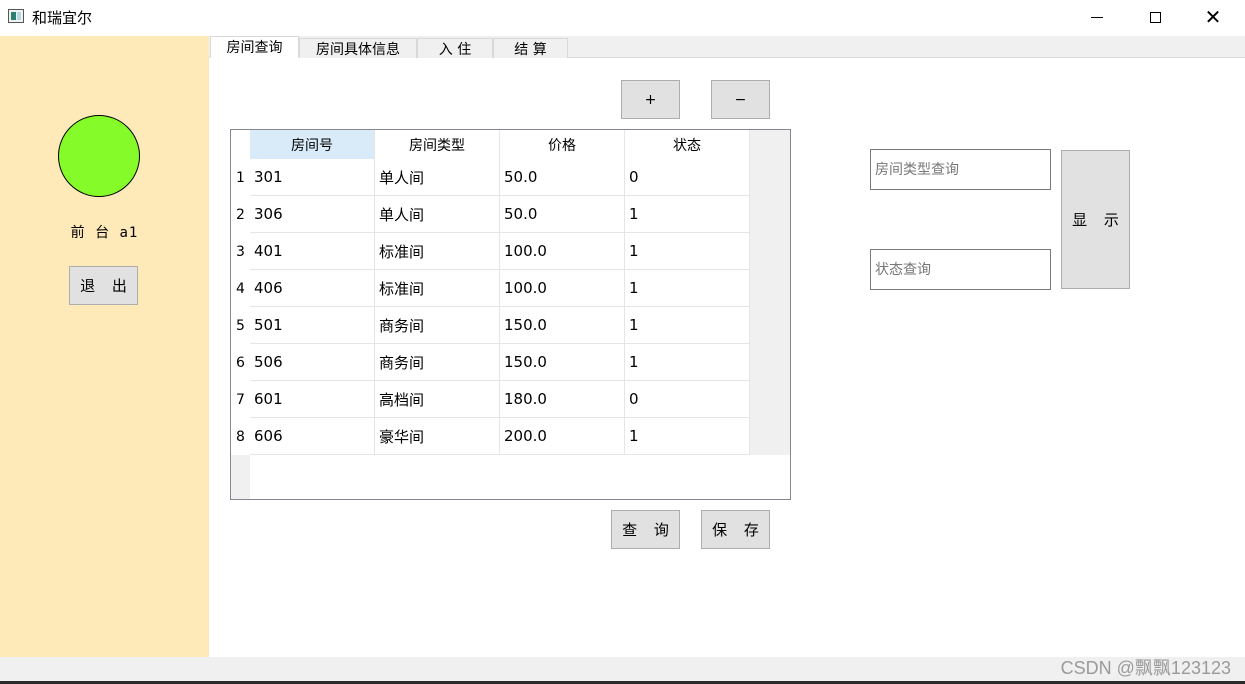 The height and width of the screenshot is (684, 1245). I want to click on tab-check-in: 入 住, so click(455, 48).